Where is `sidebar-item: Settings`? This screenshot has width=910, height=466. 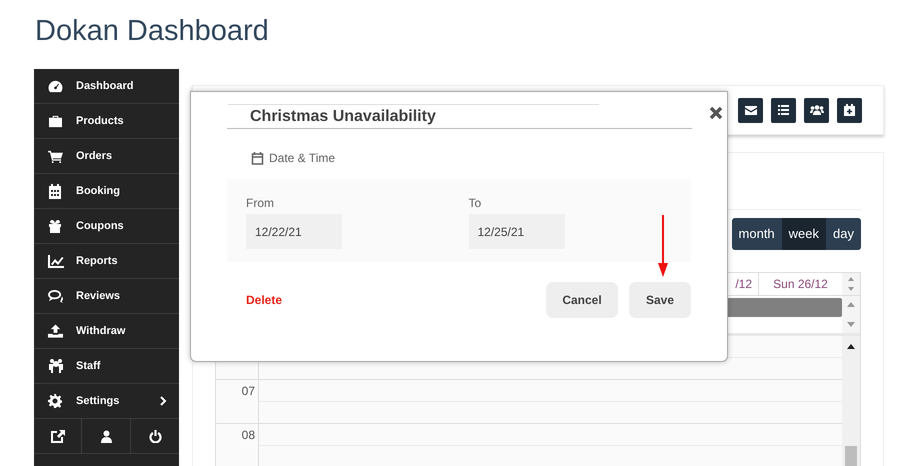
sidebar-item: Settings is located at coordinates (106, 401).